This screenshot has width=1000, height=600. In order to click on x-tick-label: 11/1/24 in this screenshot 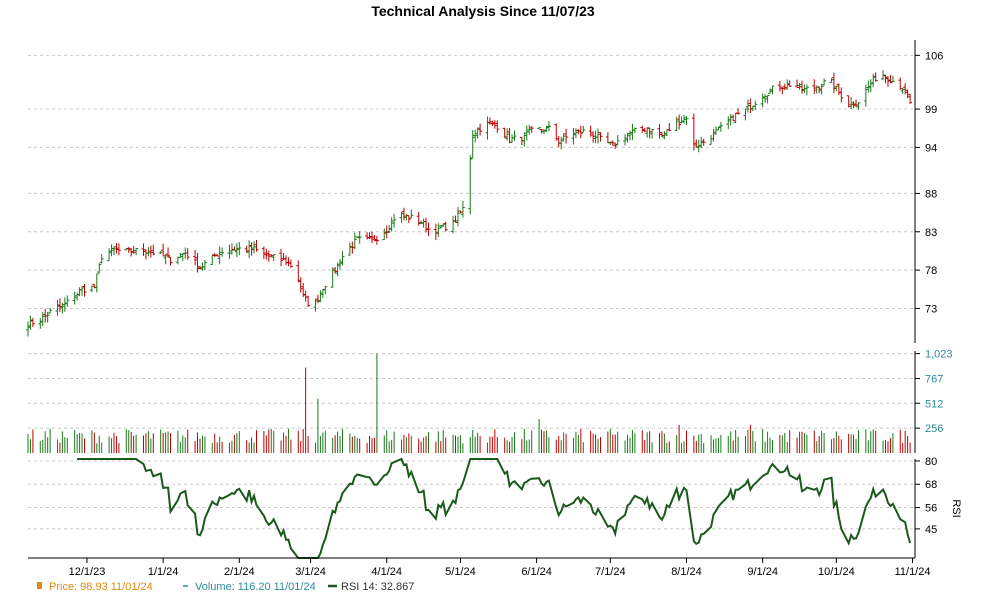, I will do `click(913, 572)`.